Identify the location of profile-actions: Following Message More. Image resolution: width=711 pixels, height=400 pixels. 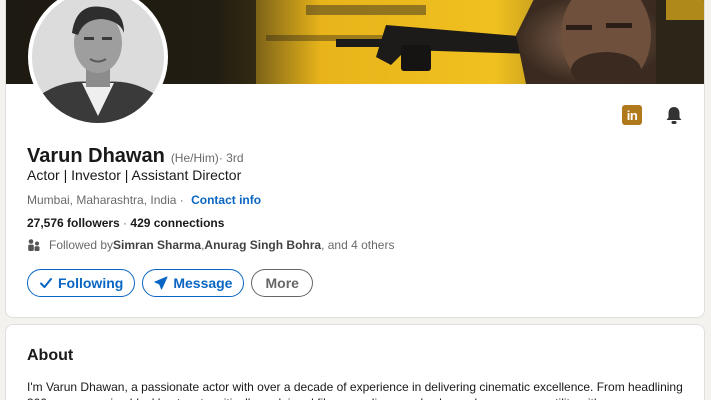
(170, 283).